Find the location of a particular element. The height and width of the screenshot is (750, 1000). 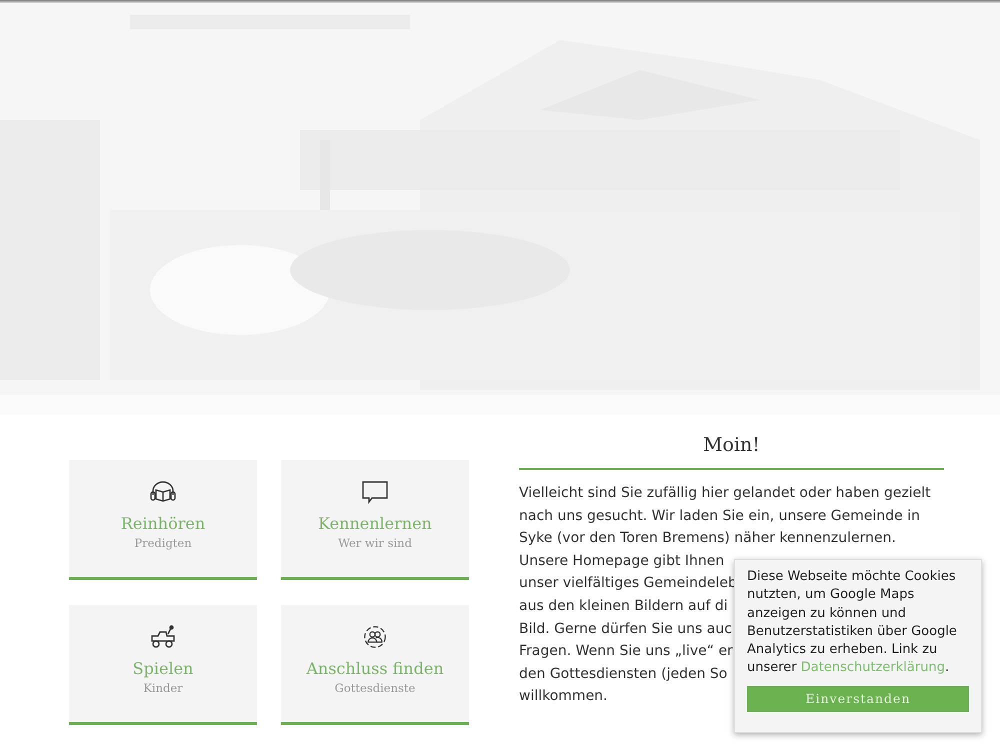

tile-card: Spielen Kinder is located at coordinates (163, 665).